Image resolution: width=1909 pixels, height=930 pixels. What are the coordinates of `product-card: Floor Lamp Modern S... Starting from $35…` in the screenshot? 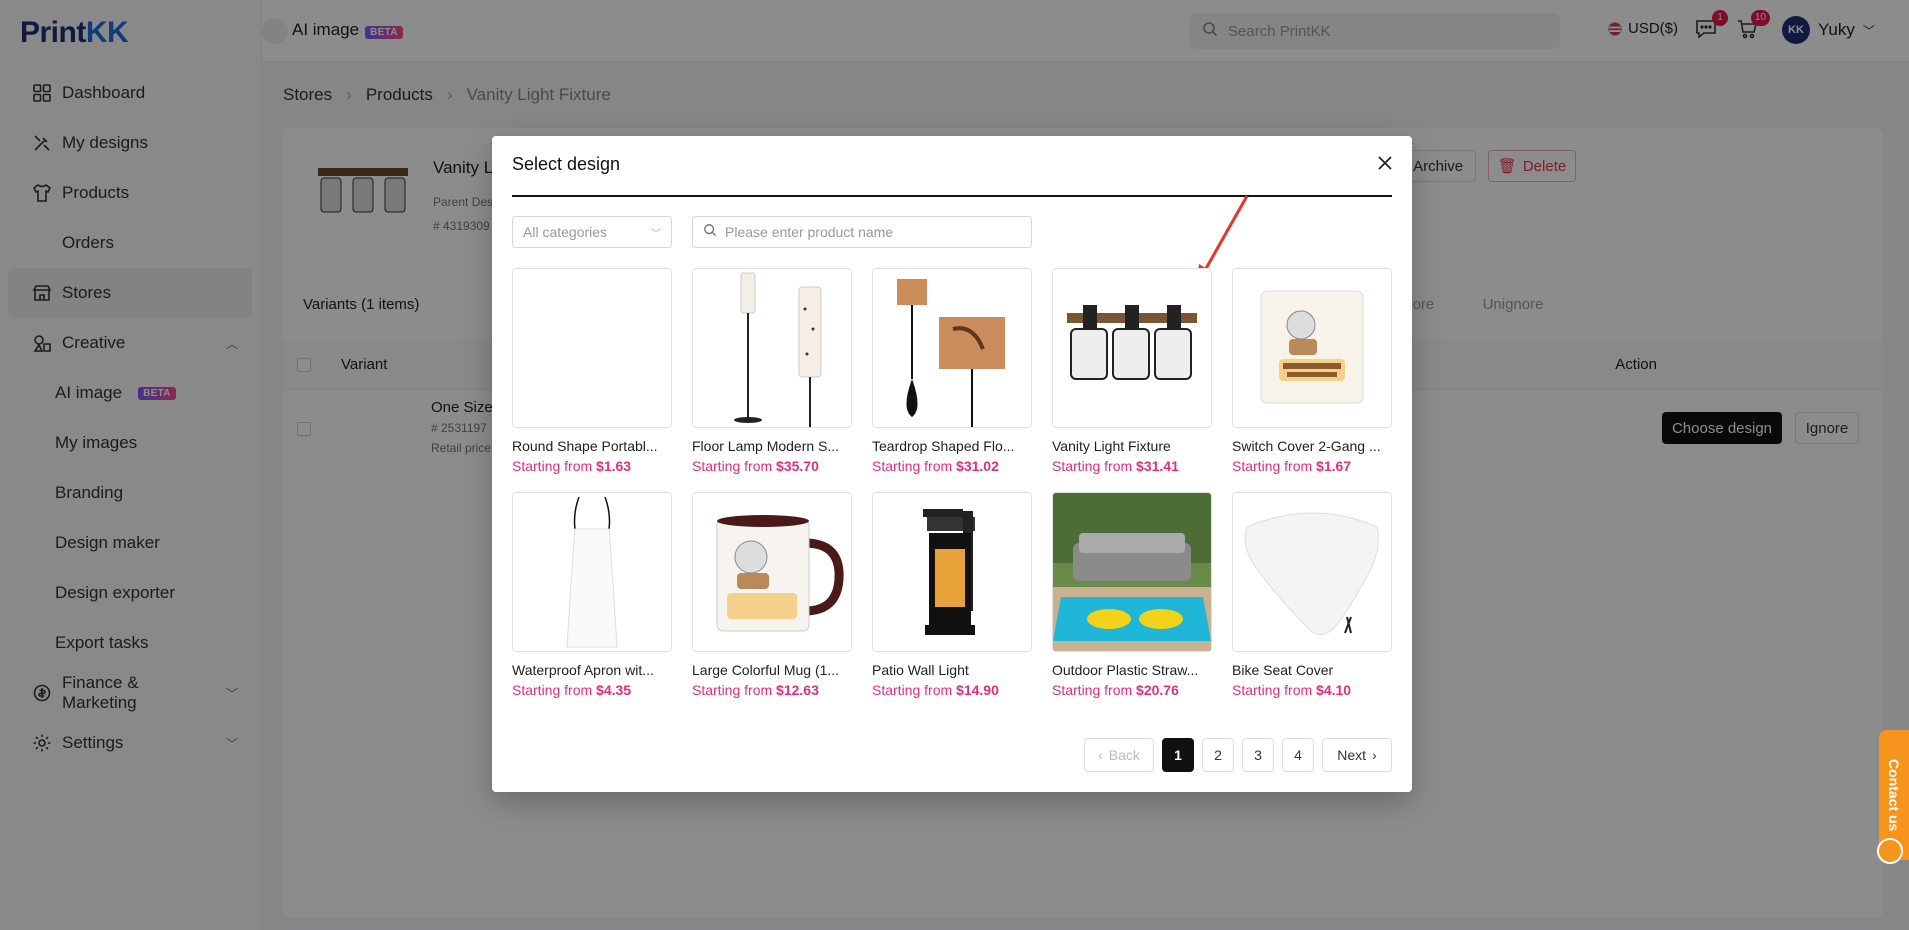 It's located at (772, 371).